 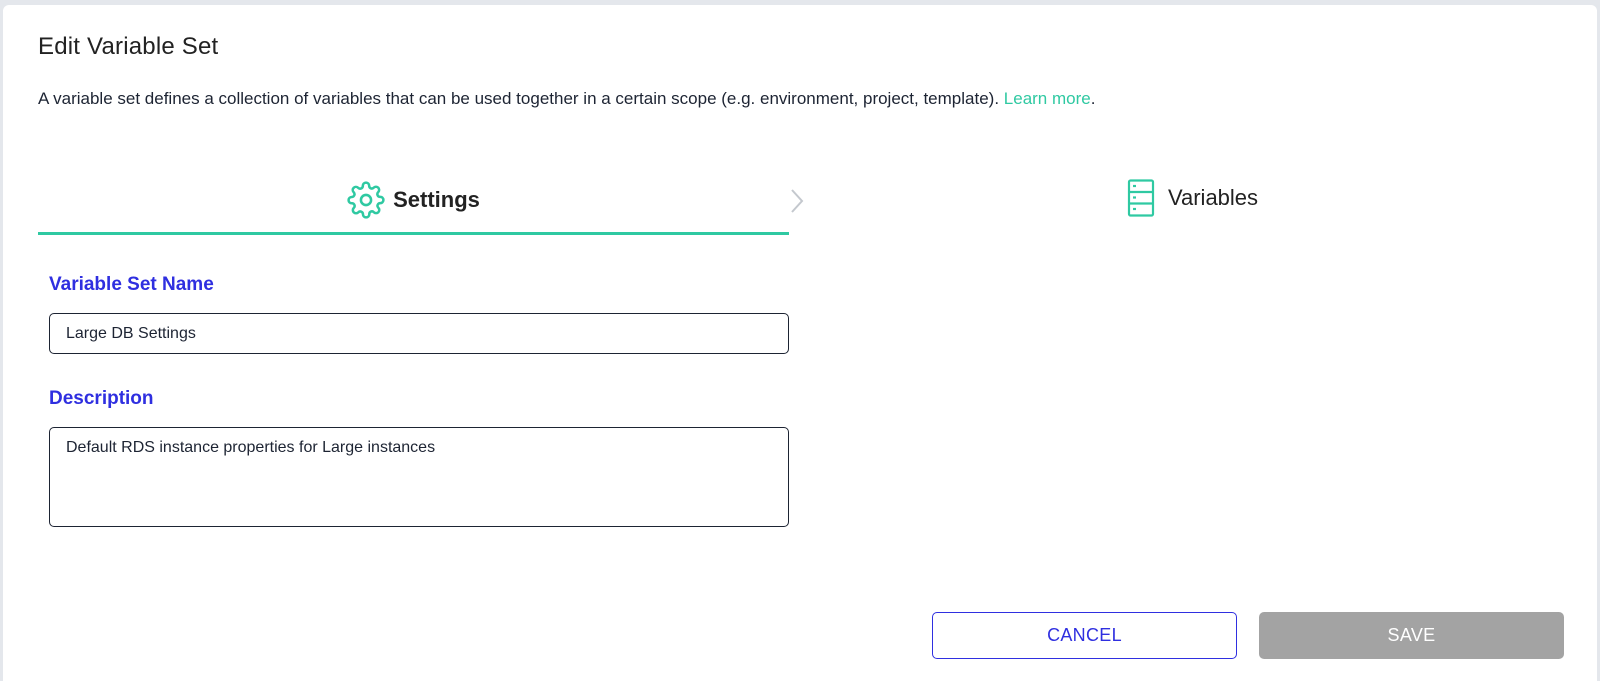 I want to click on step-variables-tab: Variables, so click(x=1190, y=198).